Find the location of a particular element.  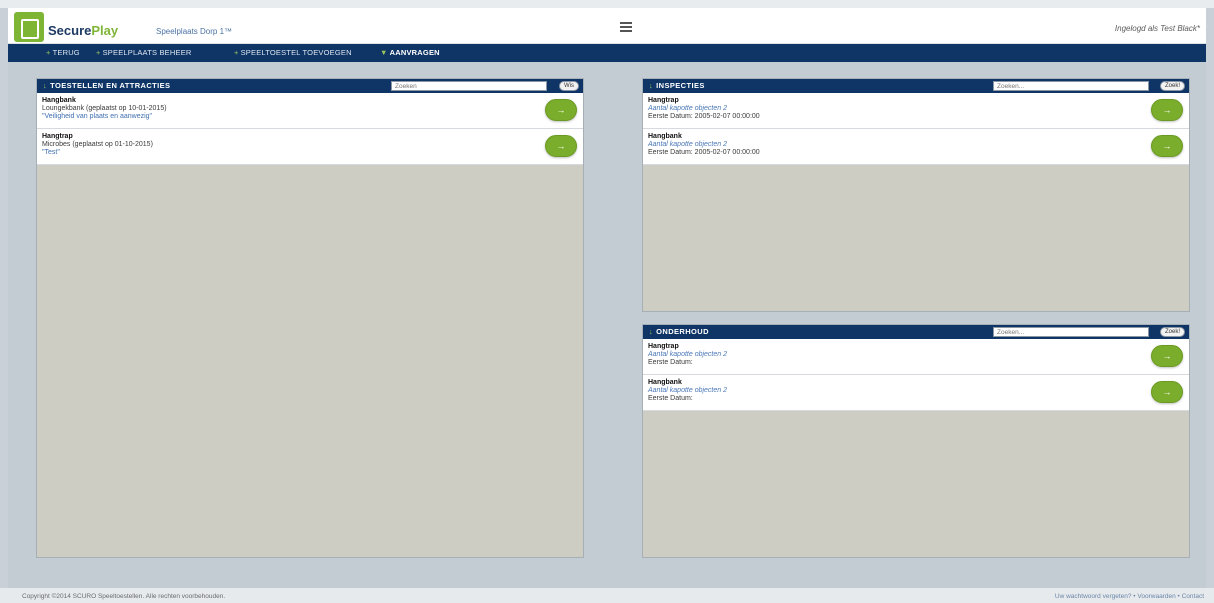

panel-title: ↓ TOESTELLEN EN ATTRACTIES is located at coordinates (106, 85).